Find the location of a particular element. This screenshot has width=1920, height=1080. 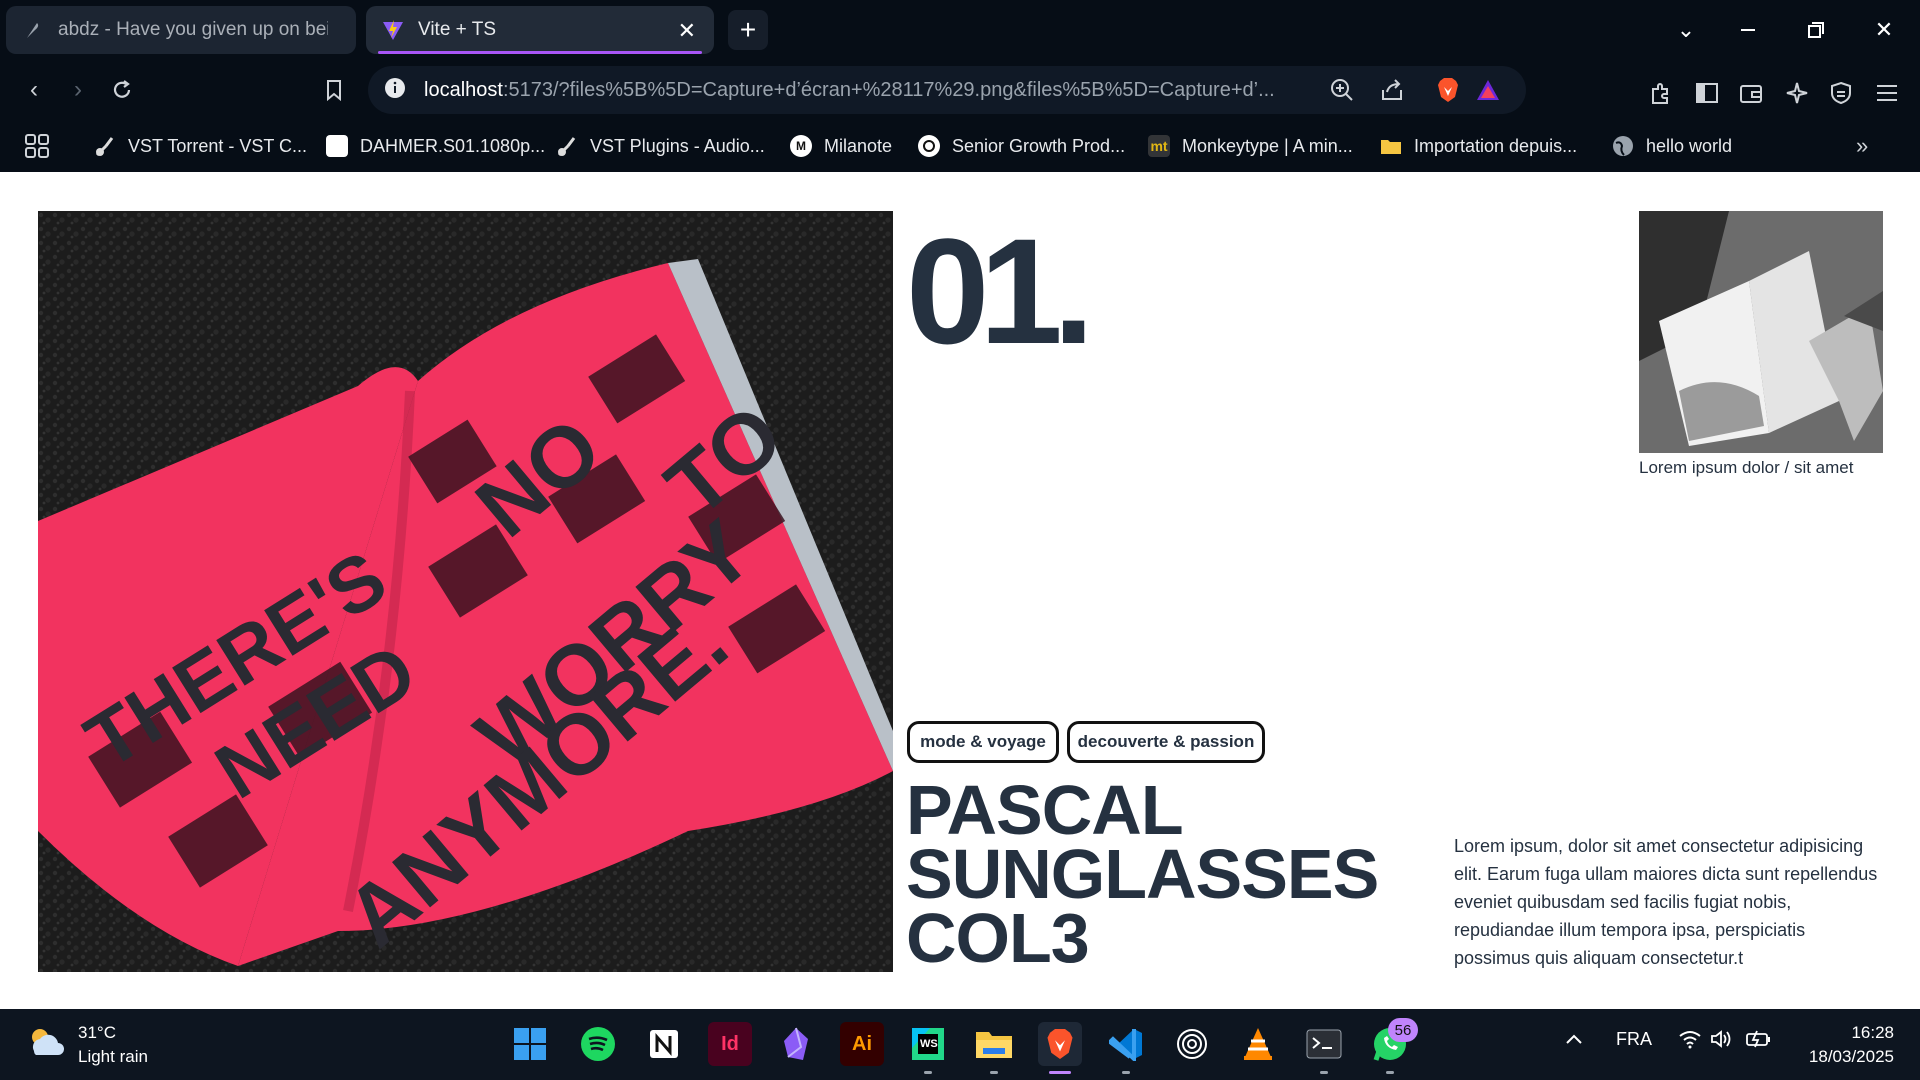

show-hidden-icons-chevron-icon is located at coordinates (1574, 1041).